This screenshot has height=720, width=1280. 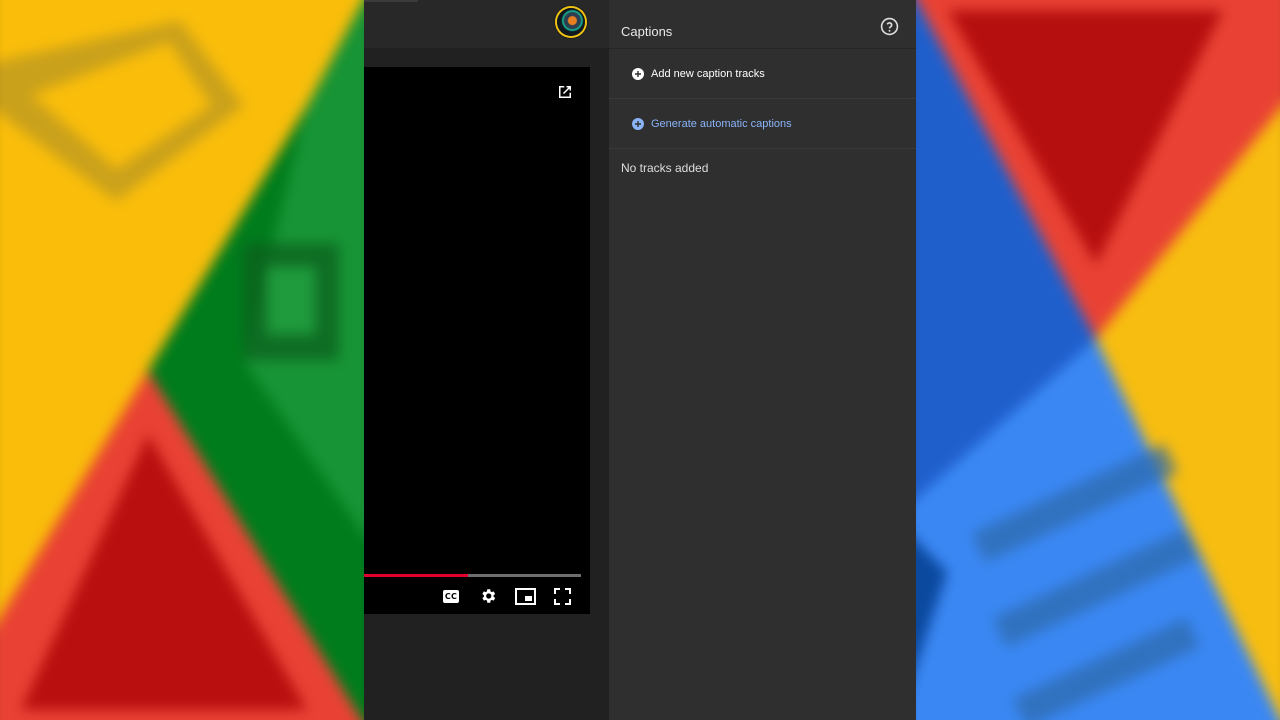 I want to click on settings-gear-icon, so click(x=489, y=596).